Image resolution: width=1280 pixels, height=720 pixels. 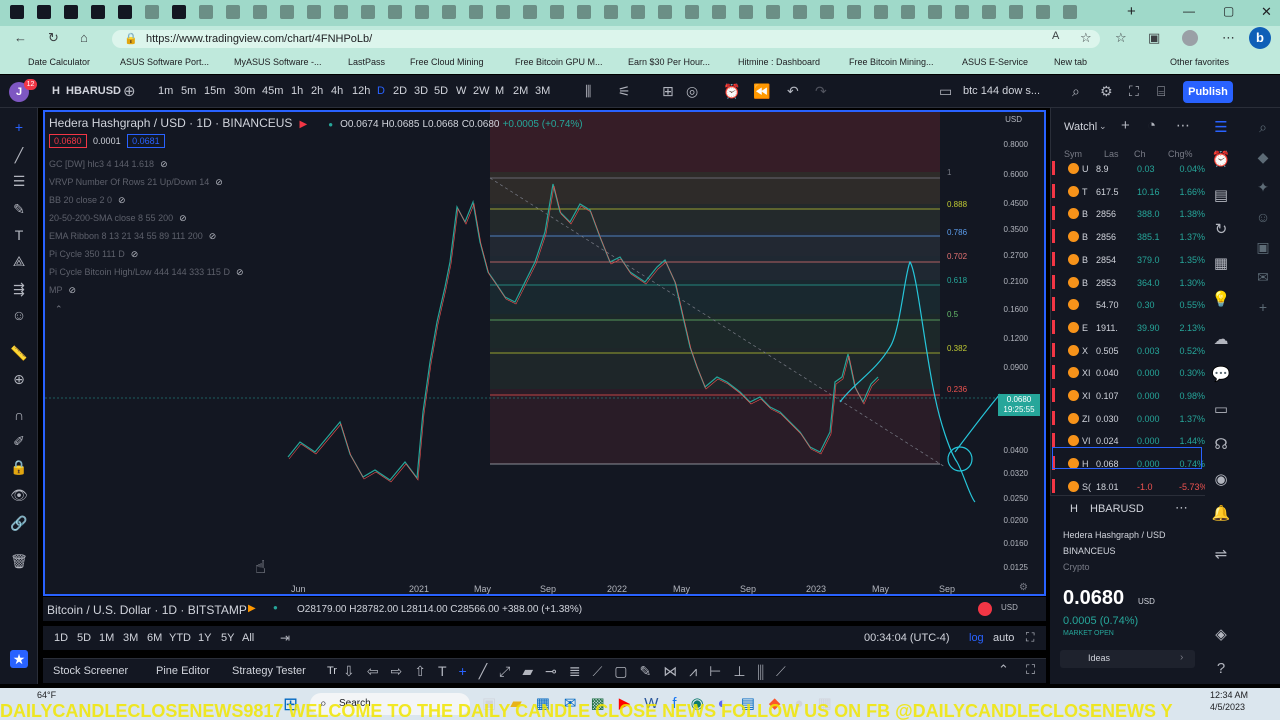 What do you see at coordinates (19, 209) in the screenshot?
I see `brush-icon: ✎` at bounding box center [19, 209].